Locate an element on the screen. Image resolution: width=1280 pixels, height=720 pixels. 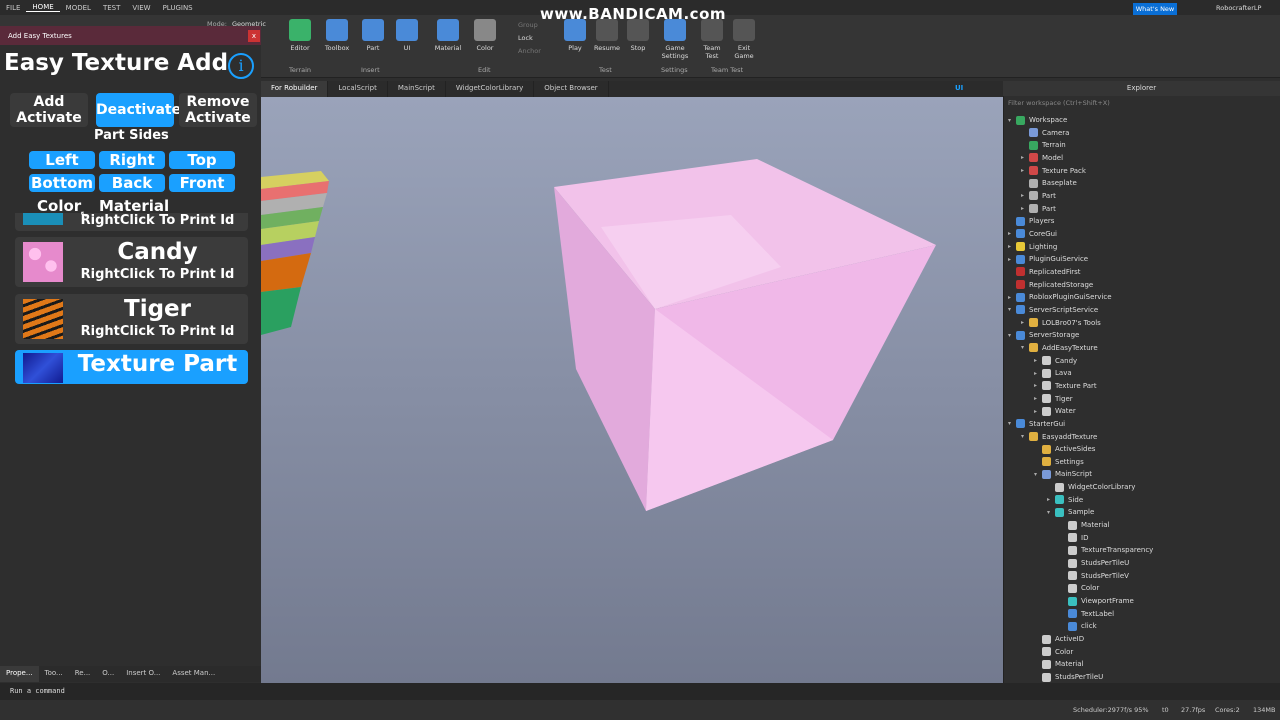
plugin-close-button: x is located at coordinates (254, 36).